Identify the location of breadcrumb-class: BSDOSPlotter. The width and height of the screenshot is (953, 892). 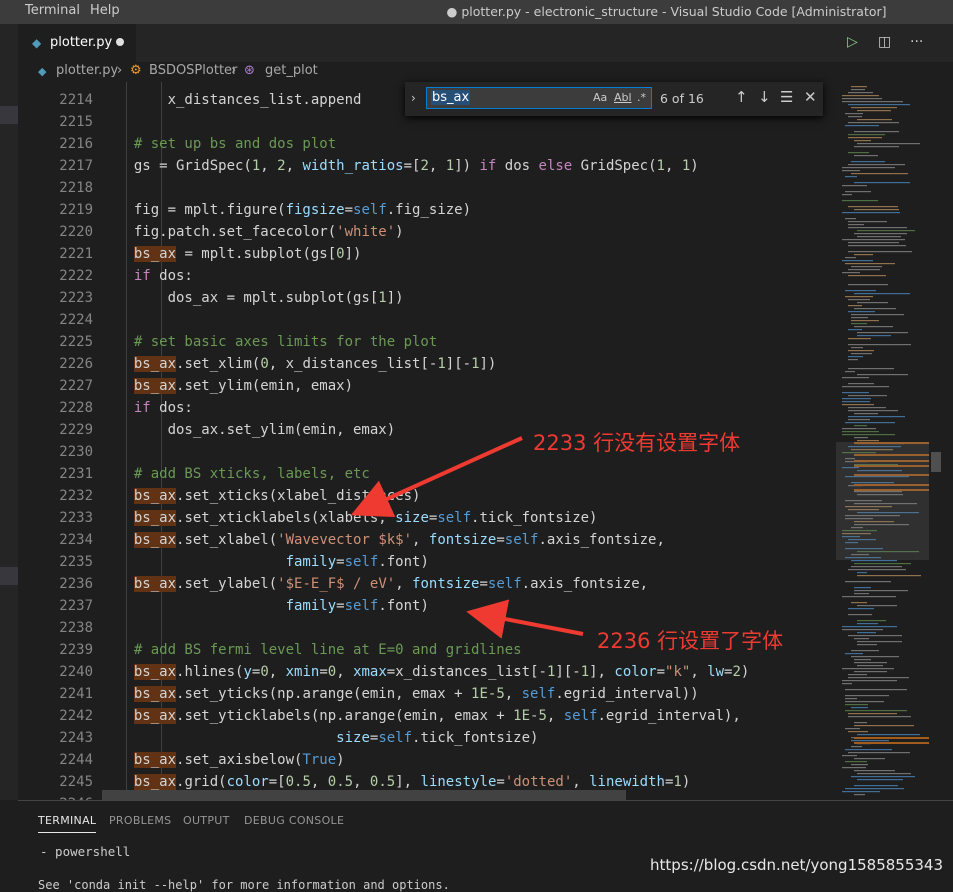
(193, 70).